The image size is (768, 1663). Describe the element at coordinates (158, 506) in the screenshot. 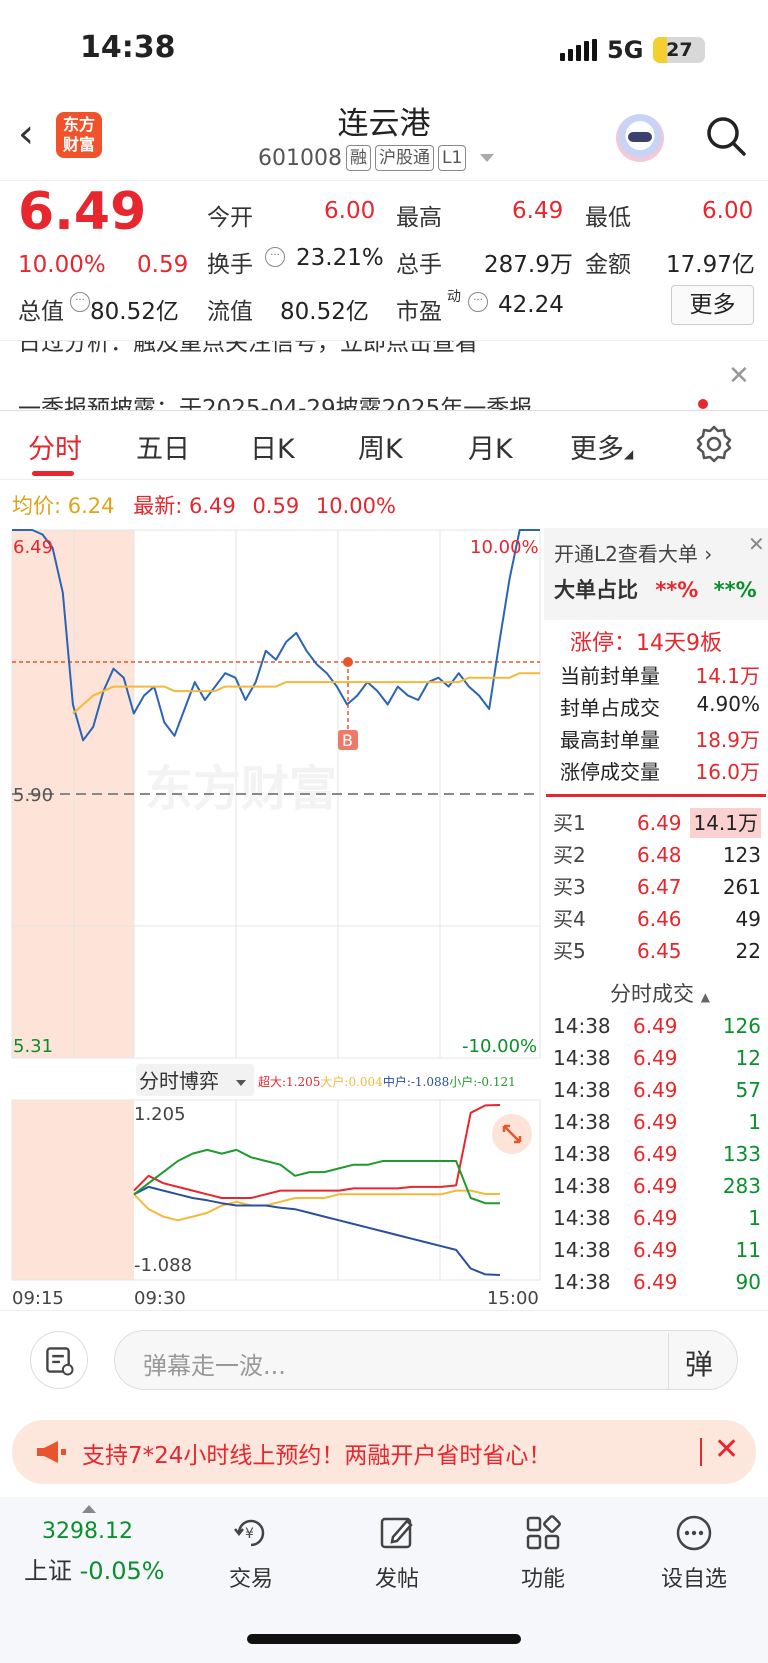

I see `latest-label: 最新:` at that location.